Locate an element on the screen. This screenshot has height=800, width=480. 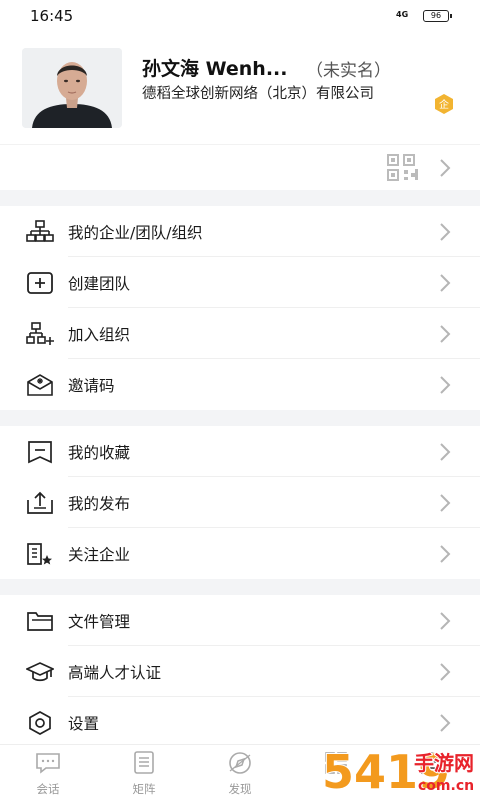
signal-icon: 4G is located at coordinates (402, 14).